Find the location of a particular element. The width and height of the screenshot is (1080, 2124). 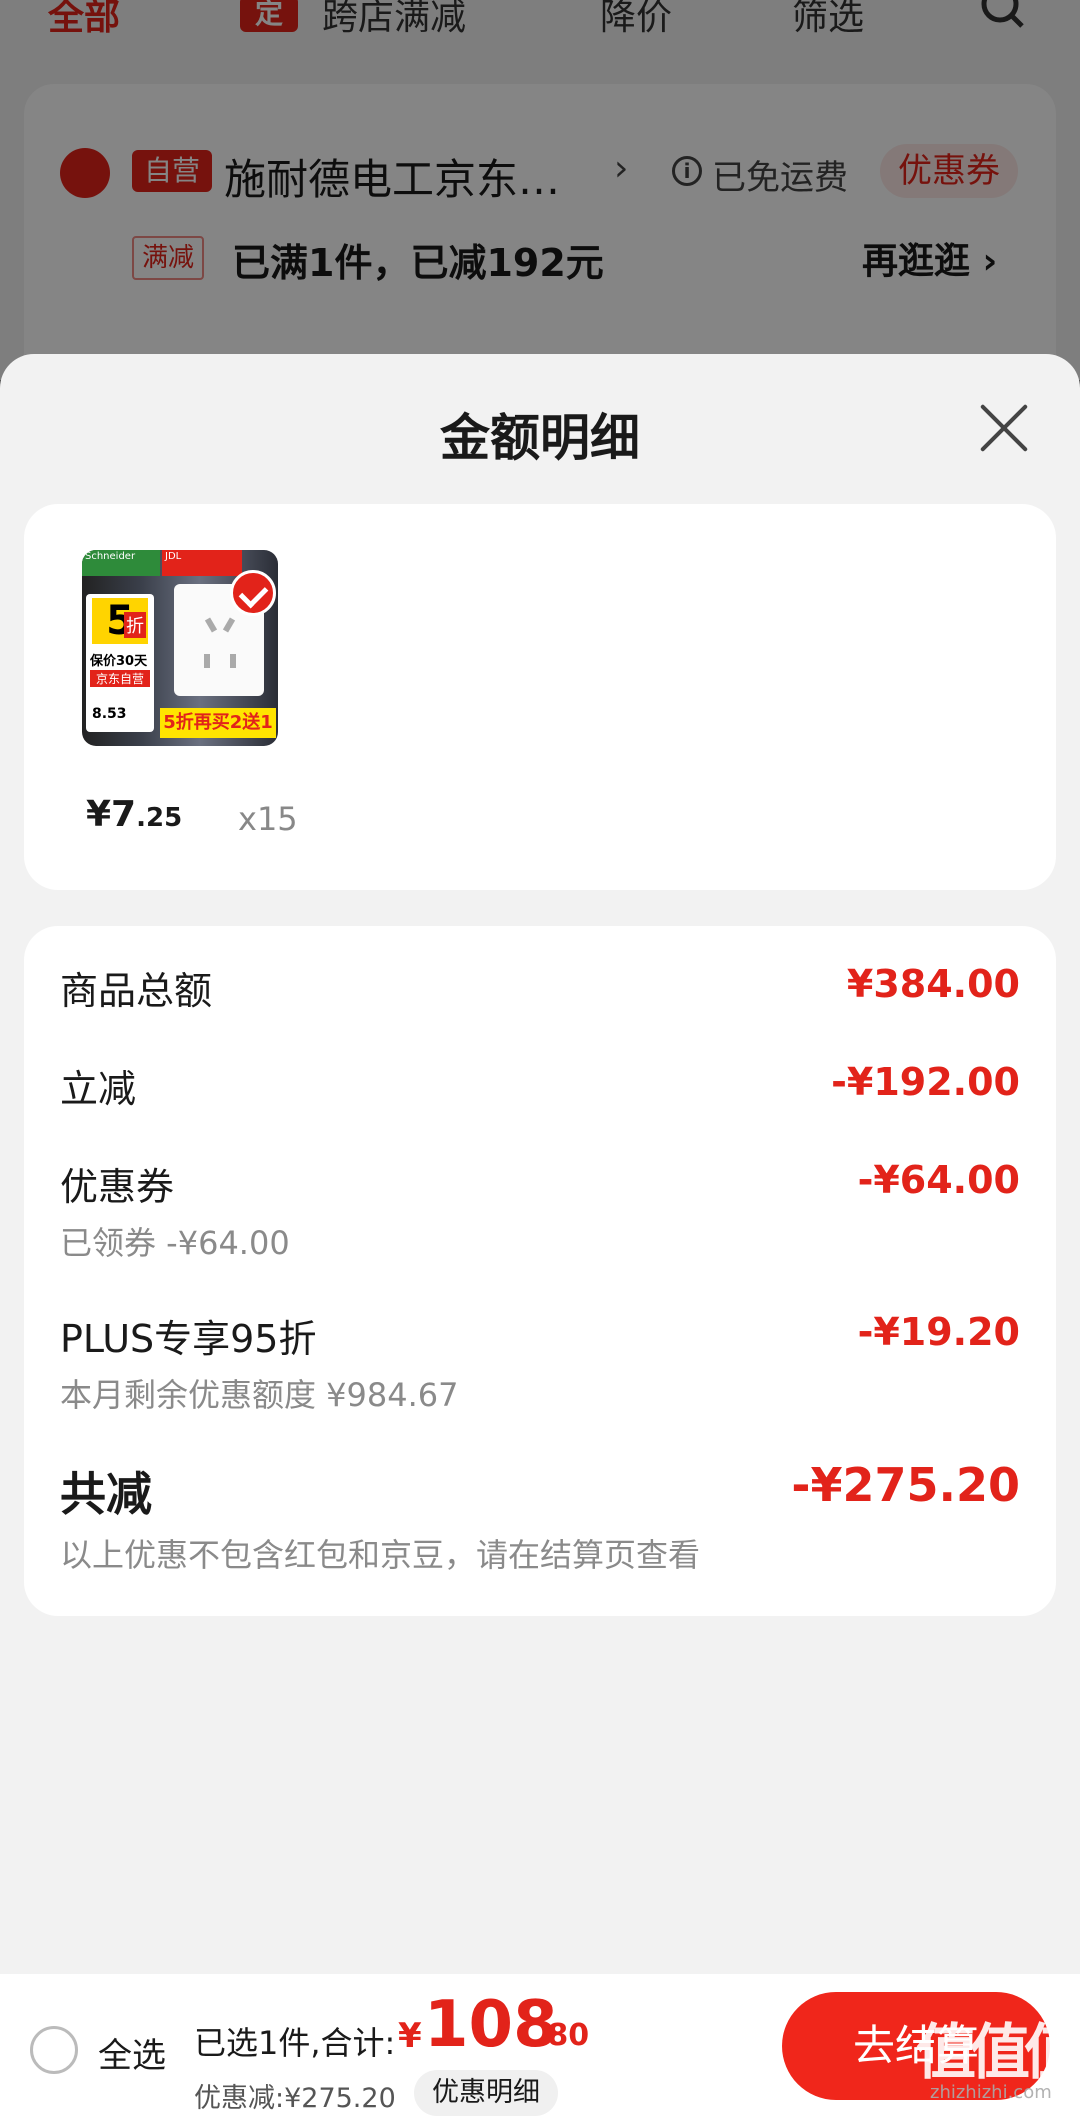

price-integer: ¥7 is located at coordinates (111, 814).